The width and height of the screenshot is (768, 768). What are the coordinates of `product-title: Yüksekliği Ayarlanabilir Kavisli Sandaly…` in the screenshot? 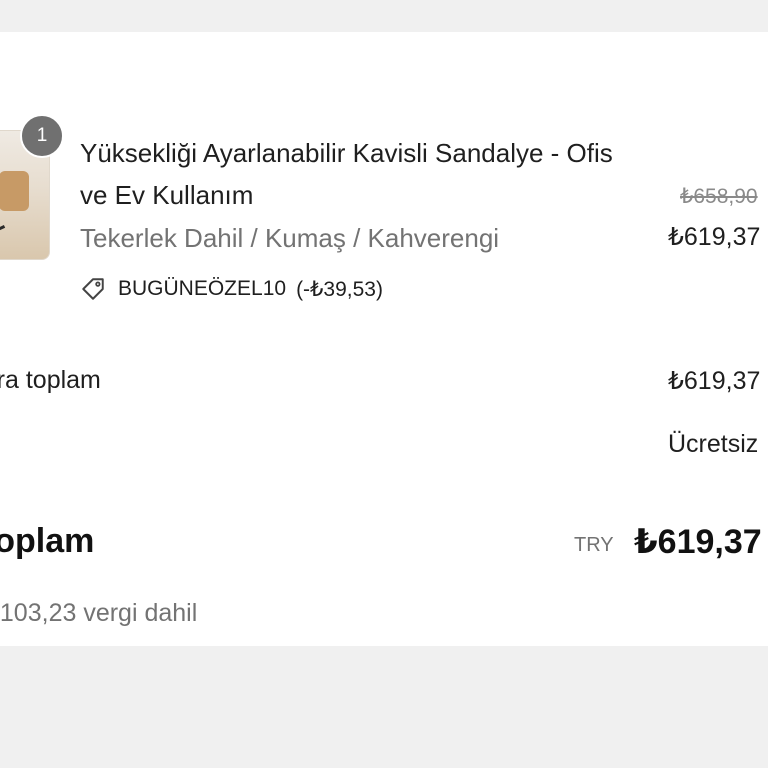 It's located at (346, 174).